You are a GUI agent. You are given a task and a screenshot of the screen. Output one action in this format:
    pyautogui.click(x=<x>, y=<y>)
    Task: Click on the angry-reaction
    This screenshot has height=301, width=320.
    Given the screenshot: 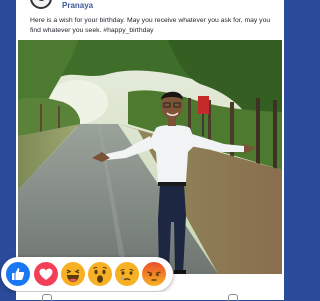 What is the action you would take?
    pyautogui.click(x=154, y=274)
    